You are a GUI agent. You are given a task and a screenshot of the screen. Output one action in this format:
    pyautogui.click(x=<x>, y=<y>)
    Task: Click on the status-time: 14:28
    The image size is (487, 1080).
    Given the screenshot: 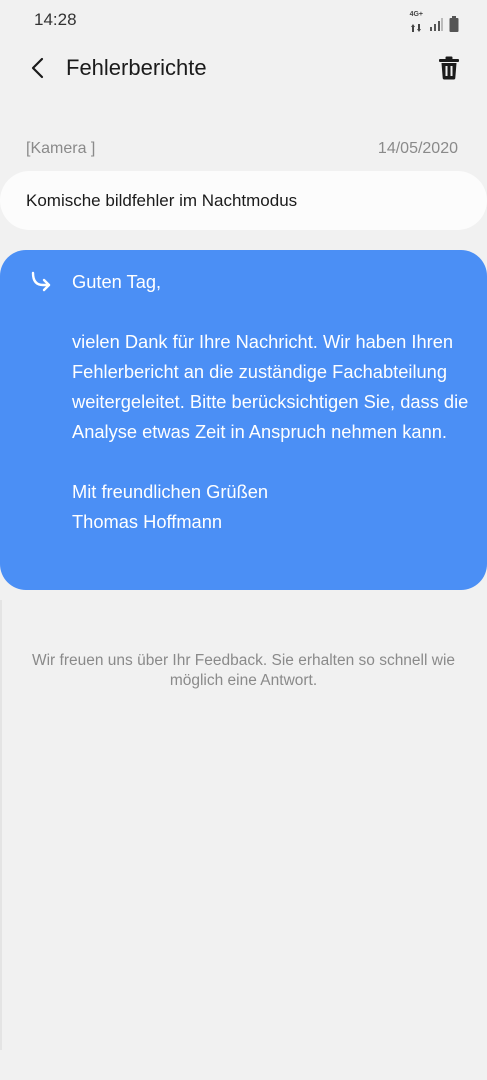 What is the action you would take?
    pyautogui.click(x=55, y=19)
    